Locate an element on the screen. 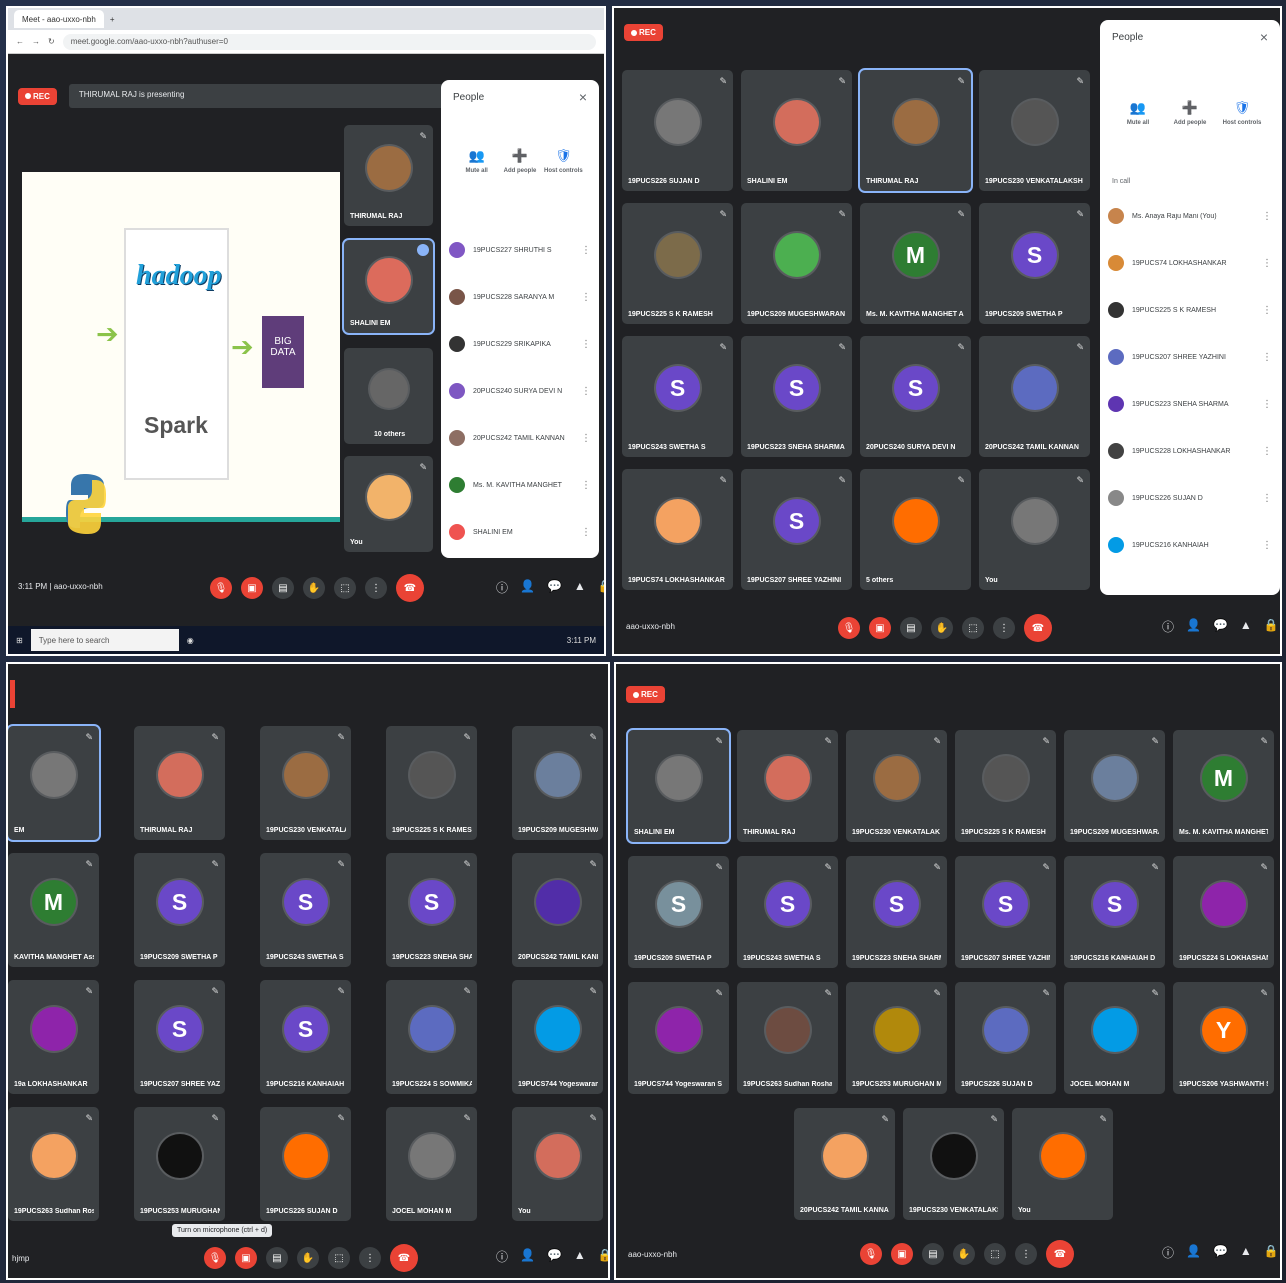 The width and height of the screenshot is (1286, 1283). participant-tile: ✎ 19PUCS224 S SOWMIKARTH is located at coordinates (431, 1037).